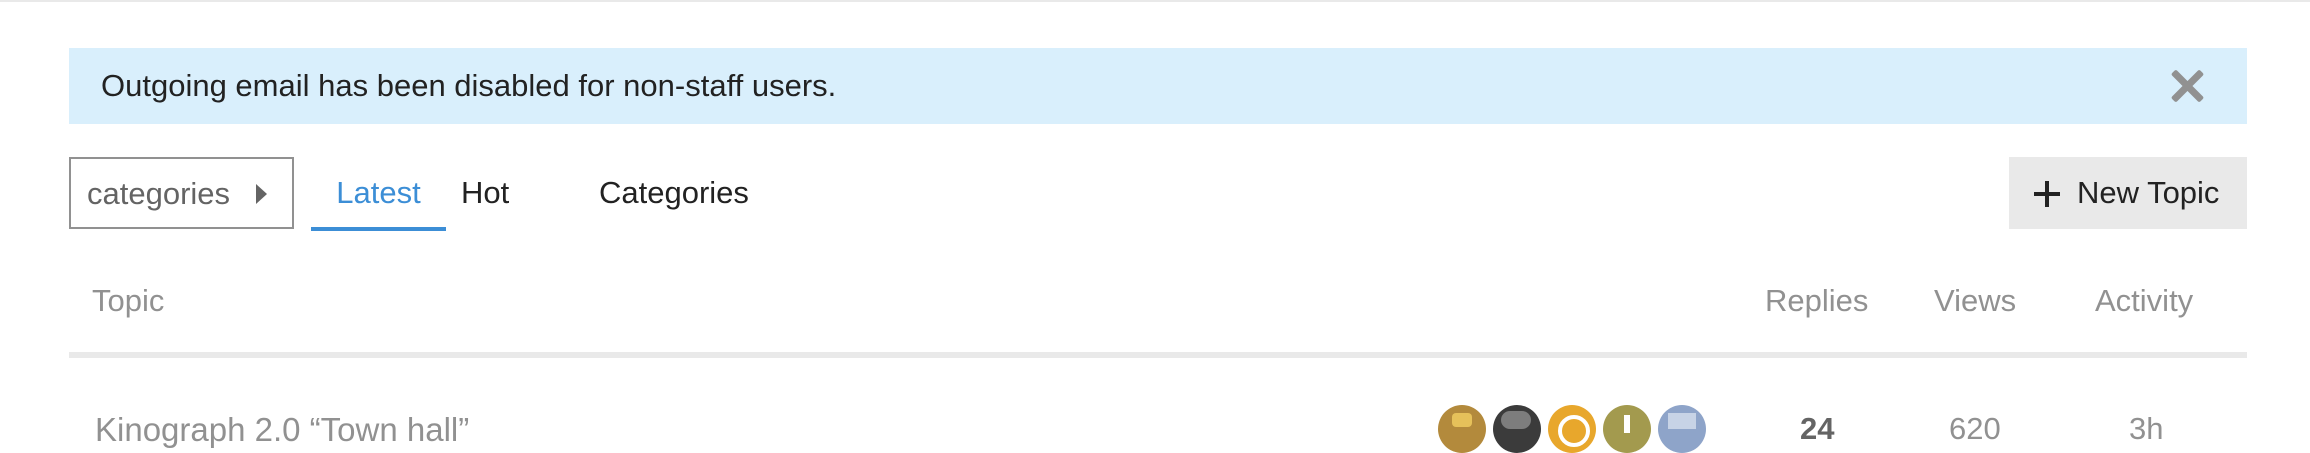  I want to click on column-header-views: Views, so click(1975, 301).